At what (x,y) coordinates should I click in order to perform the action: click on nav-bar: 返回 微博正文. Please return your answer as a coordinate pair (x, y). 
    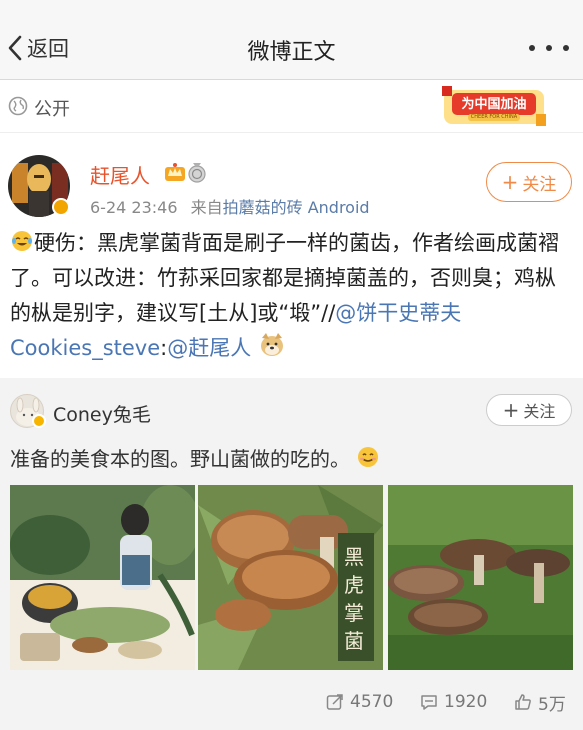
    Looking at the image, I should click on (291, 40).